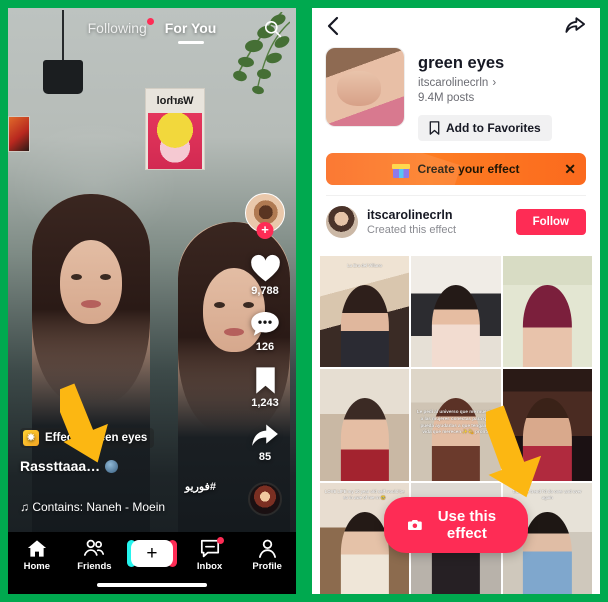 This screenshot has width=608, height=602. I want to click on follow-button: Follow, so click(550, 222).